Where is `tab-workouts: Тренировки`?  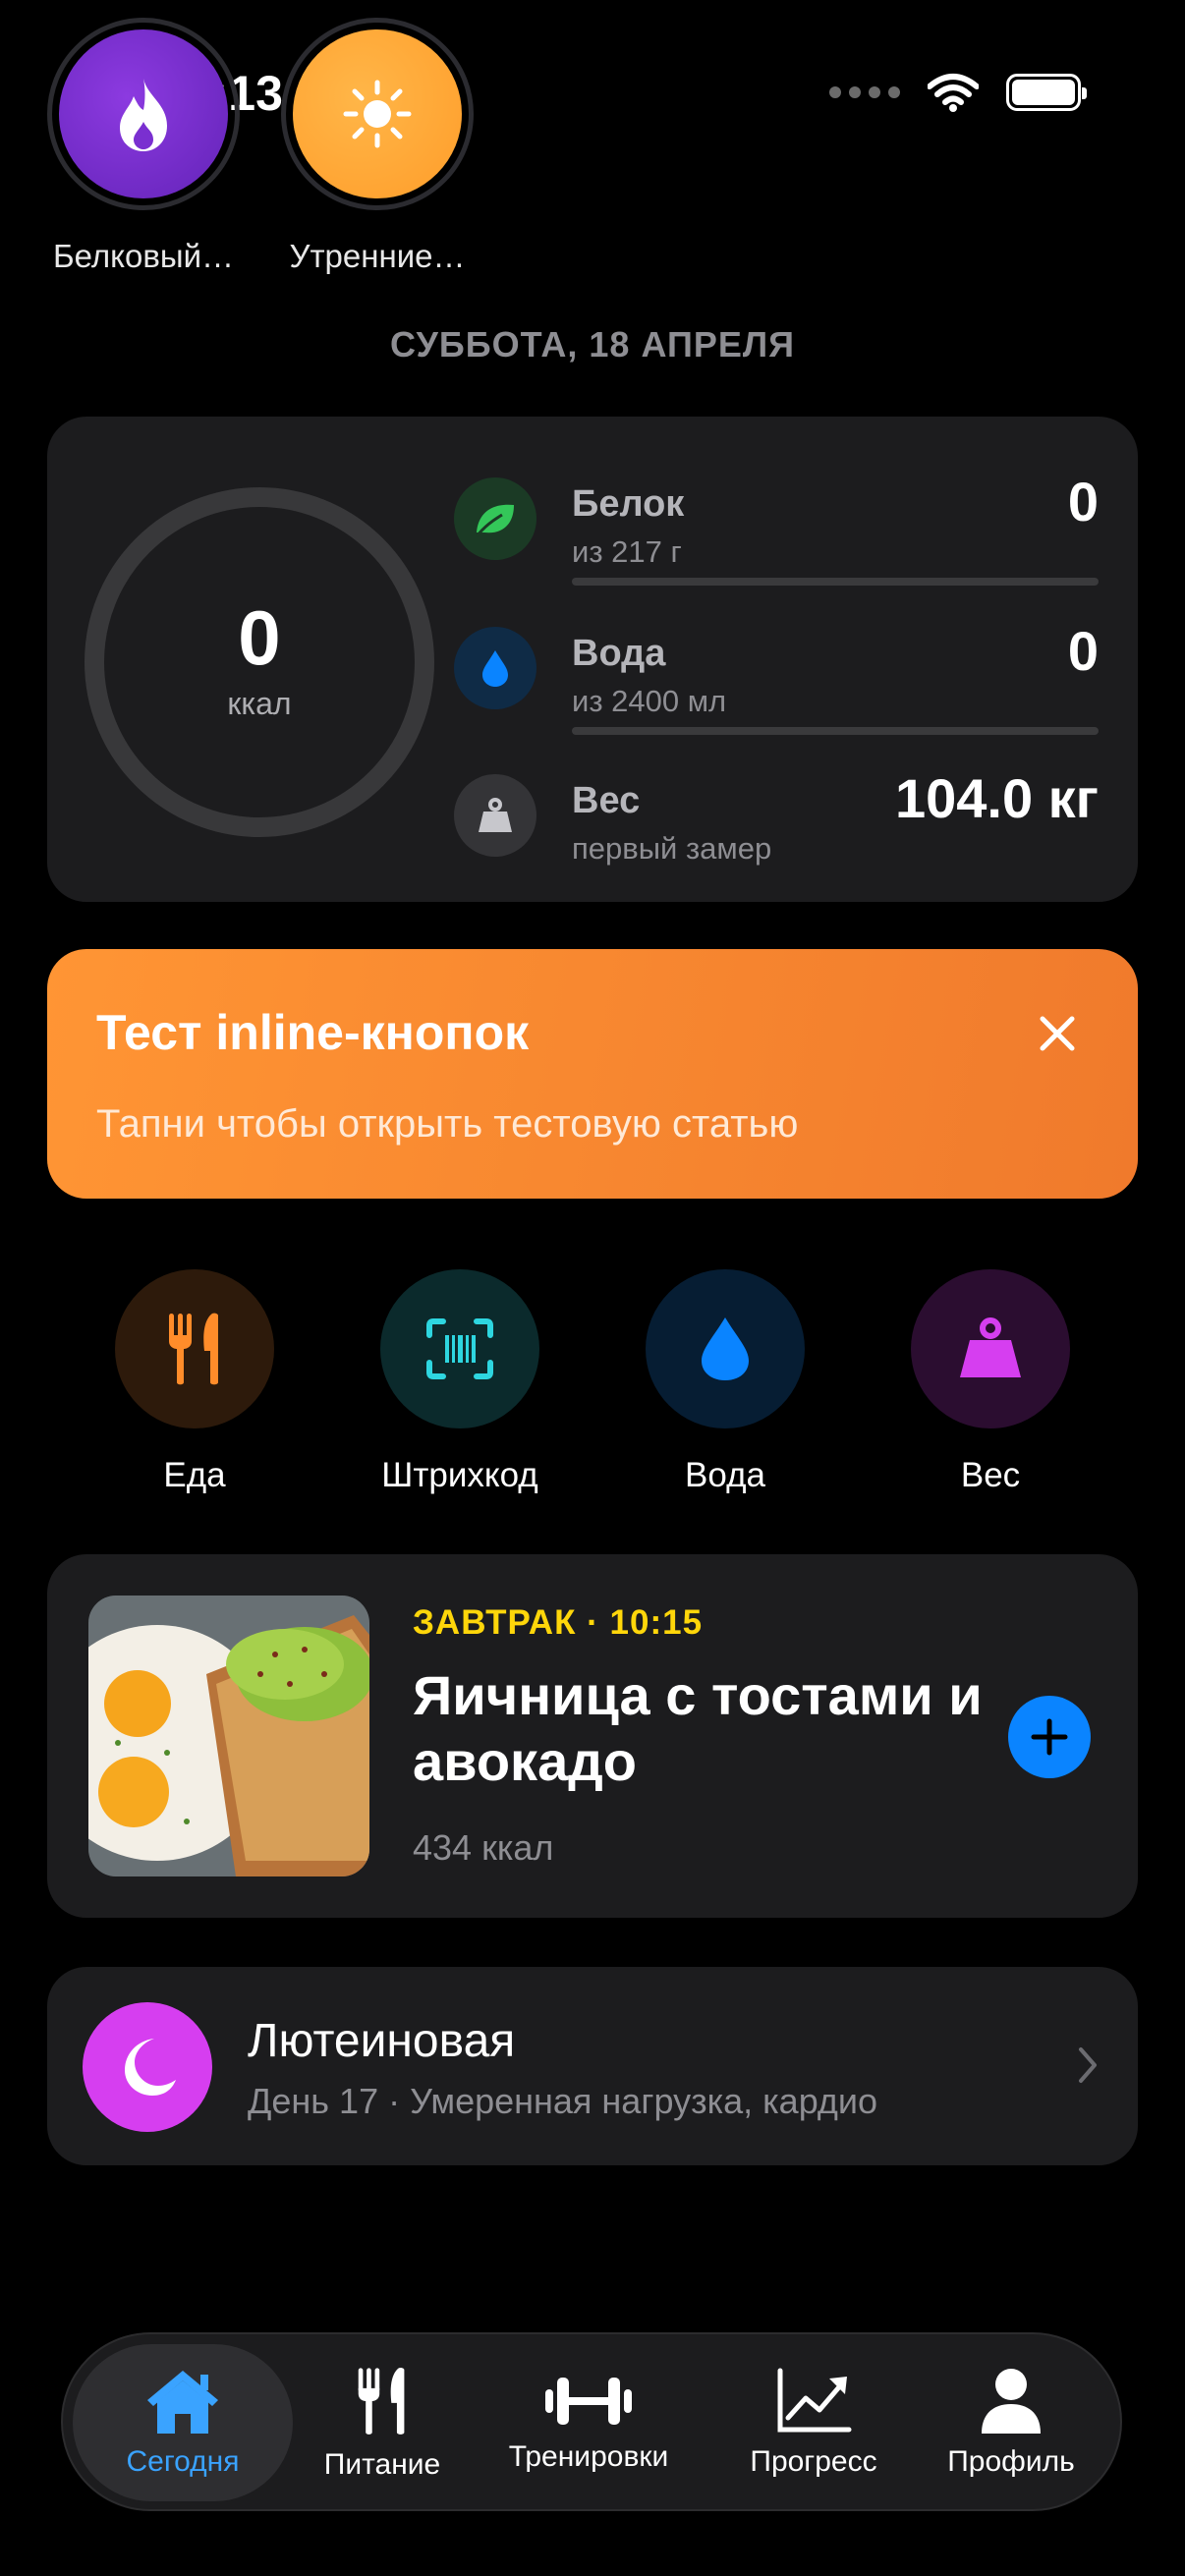 tab-workouts: Тренировки is located at coordinates (589, 2422).